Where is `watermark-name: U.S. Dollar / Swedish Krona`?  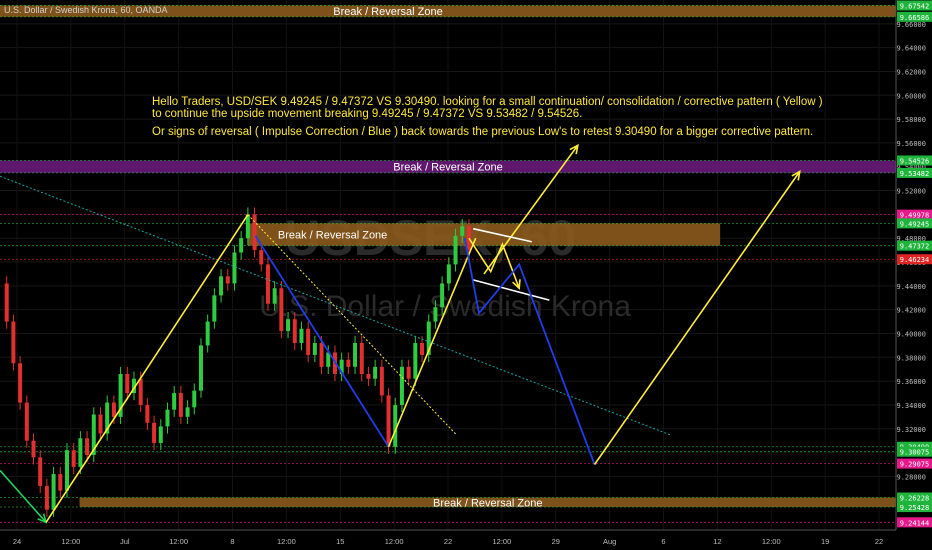 watermark-name: U.S. Dollar / Swedish Krona is located at coordinates (445, 306).